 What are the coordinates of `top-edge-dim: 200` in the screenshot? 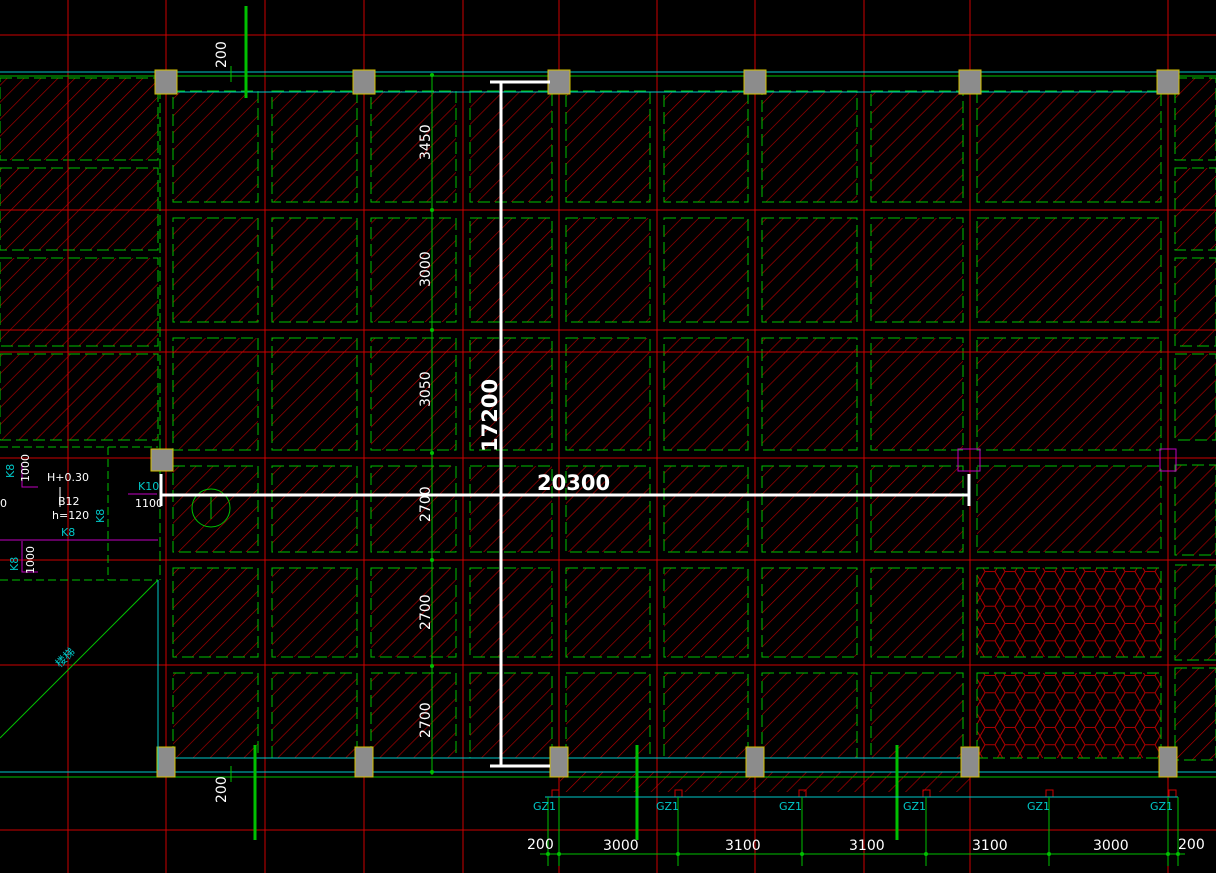 It's located at (222, 54).